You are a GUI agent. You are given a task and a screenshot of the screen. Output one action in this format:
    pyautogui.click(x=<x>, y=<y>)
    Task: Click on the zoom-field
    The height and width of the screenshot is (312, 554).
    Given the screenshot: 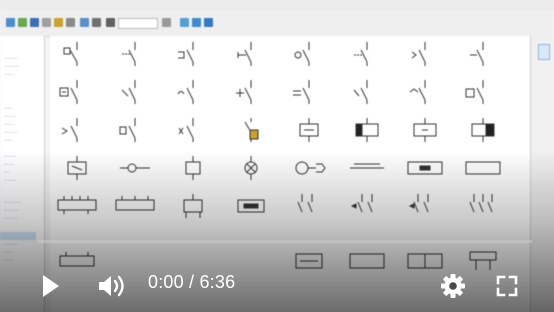 What is the action you would take?
    pyautogui.click(x=138, y=23)
    